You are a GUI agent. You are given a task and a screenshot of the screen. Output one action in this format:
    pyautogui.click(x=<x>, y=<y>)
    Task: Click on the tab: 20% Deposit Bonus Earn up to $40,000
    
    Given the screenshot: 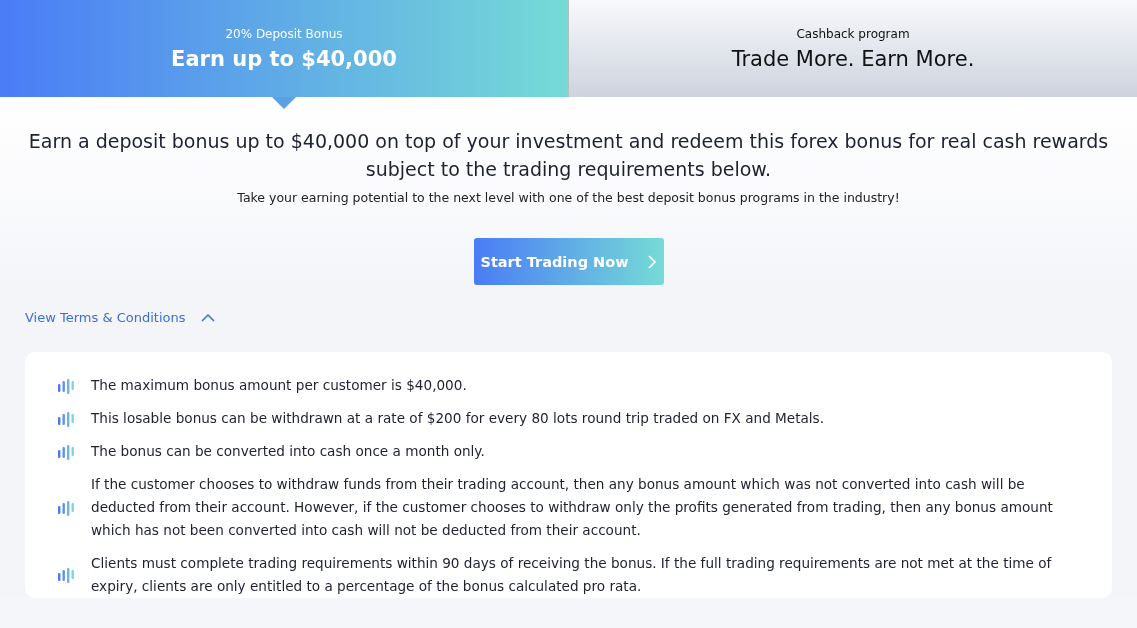 What is the action you would take?
    pyautogui.click(x=284, y=48)
    